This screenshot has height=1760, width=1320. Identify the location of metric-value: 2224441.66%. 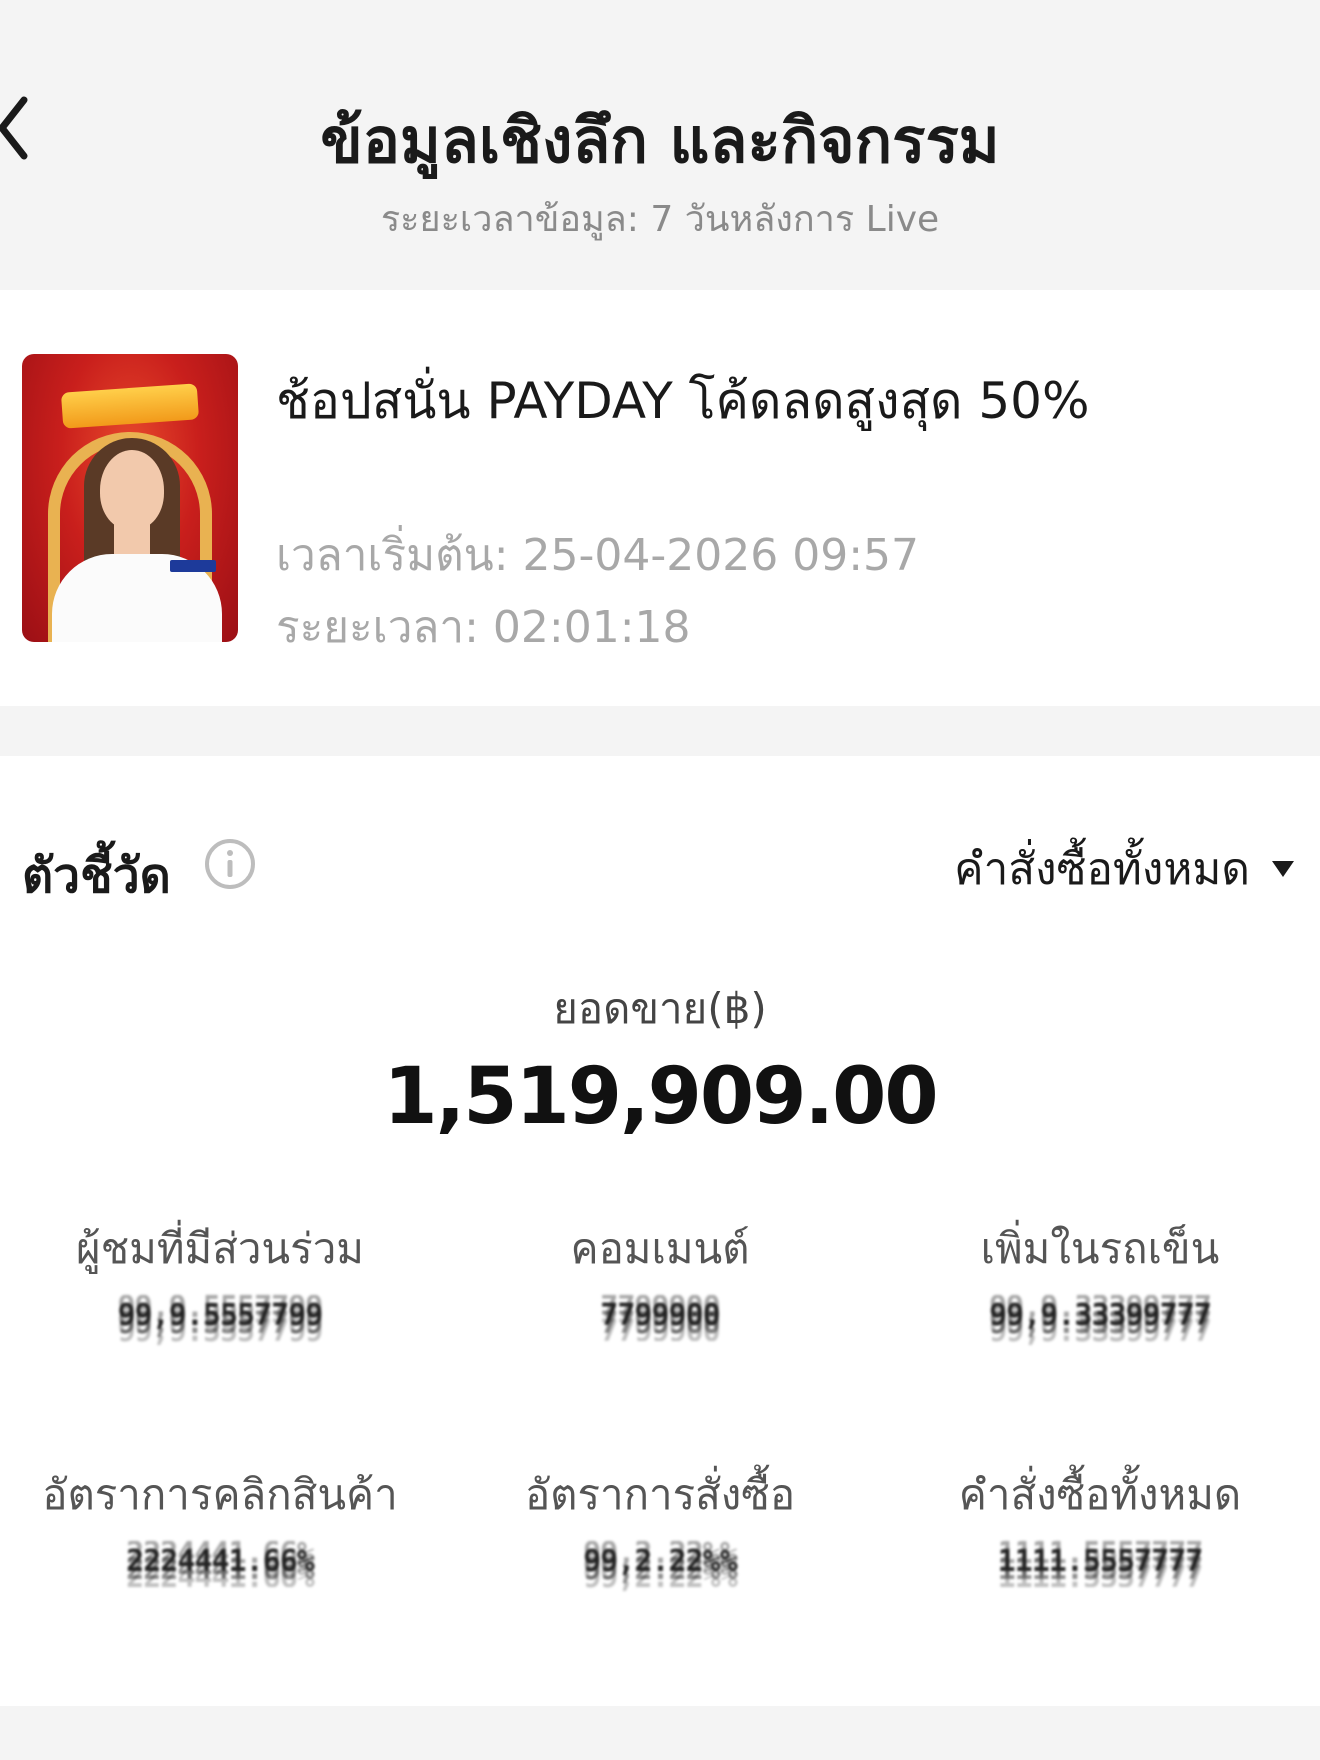
(220, 1561).